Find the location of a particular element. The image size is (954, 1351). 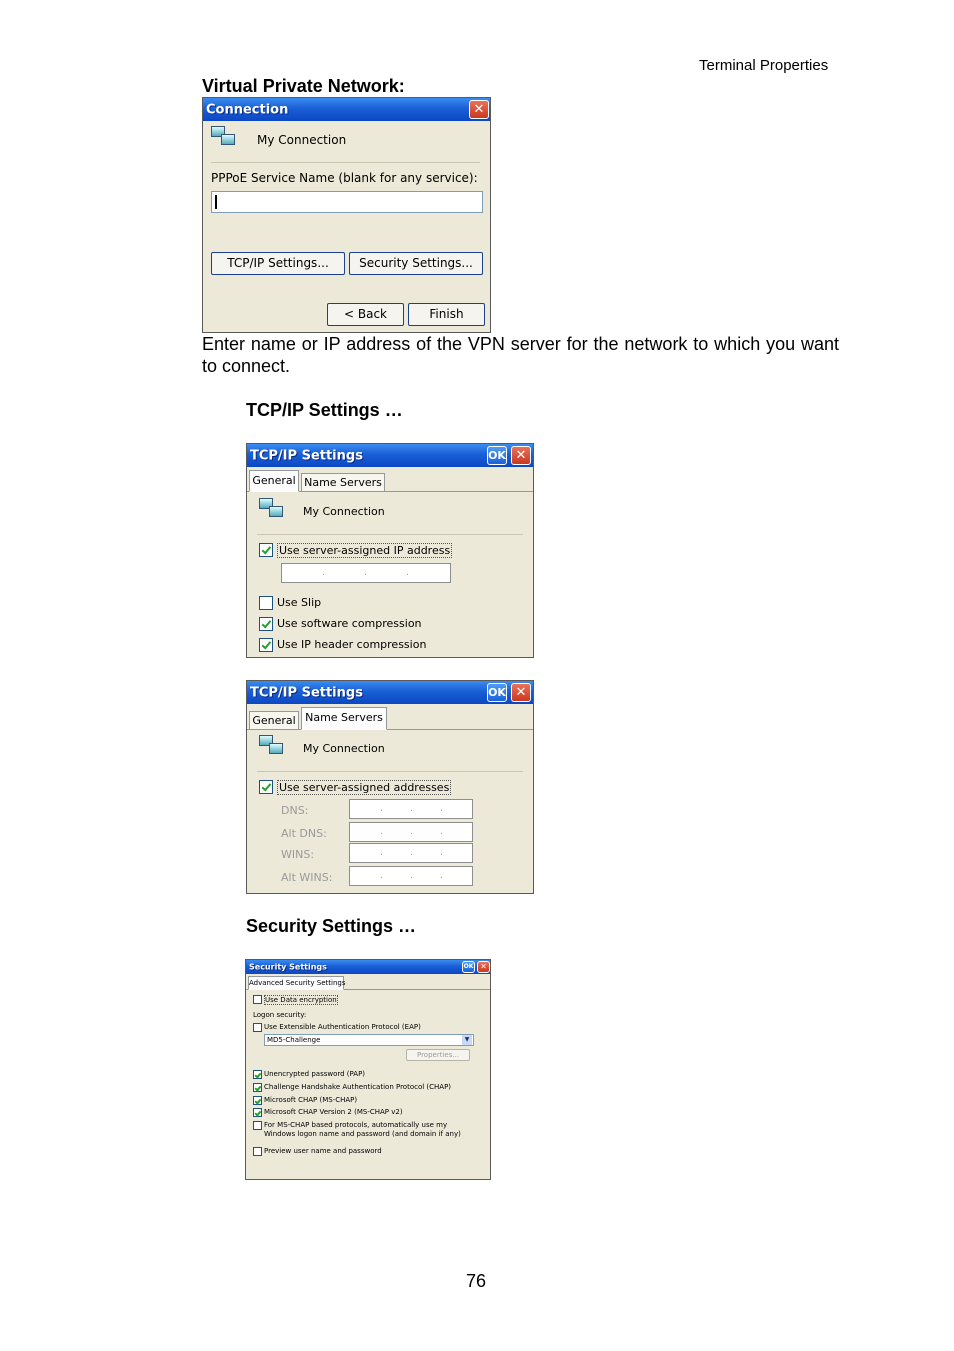

software-compression-label: Use software compression is located at coordinates (349, 623).